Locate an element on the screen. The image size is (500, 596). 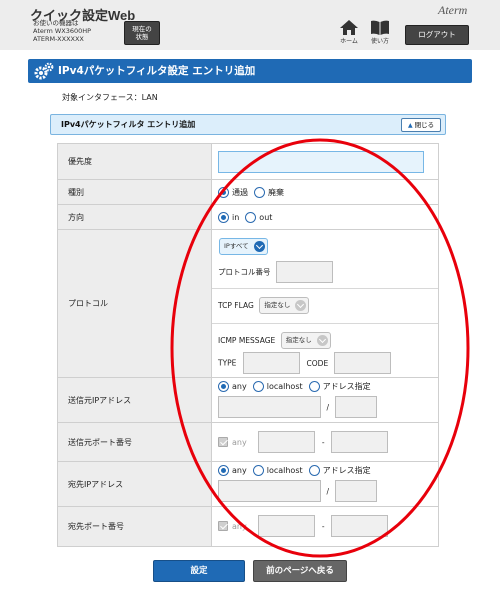
help-button: 使い方 is located at coordinates (380, 34).